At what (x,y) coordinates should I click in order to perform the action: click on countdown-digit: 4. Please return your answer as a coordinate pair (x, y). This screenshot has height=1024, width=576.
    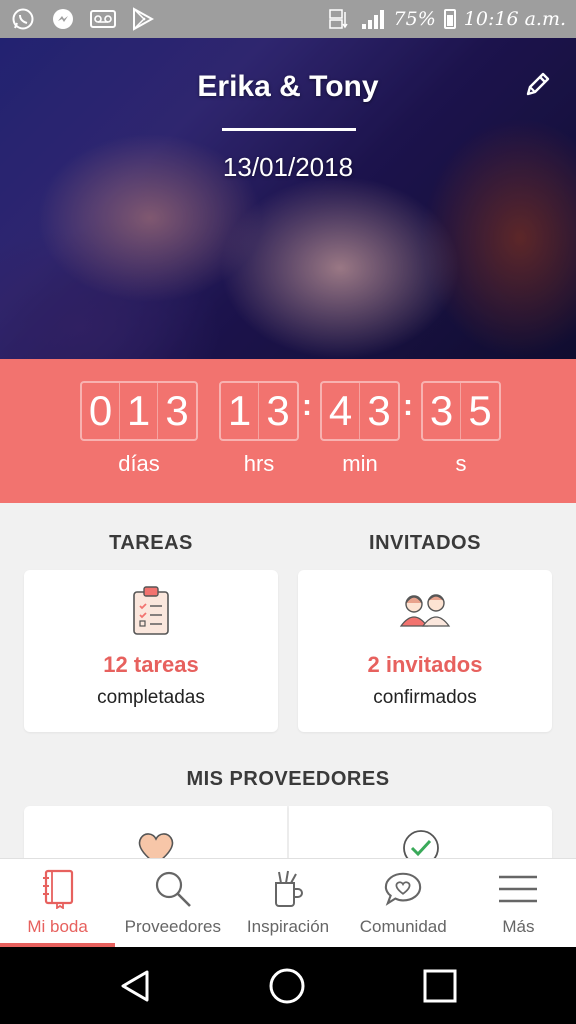
    Looking at the image, I should click on (341, 411).